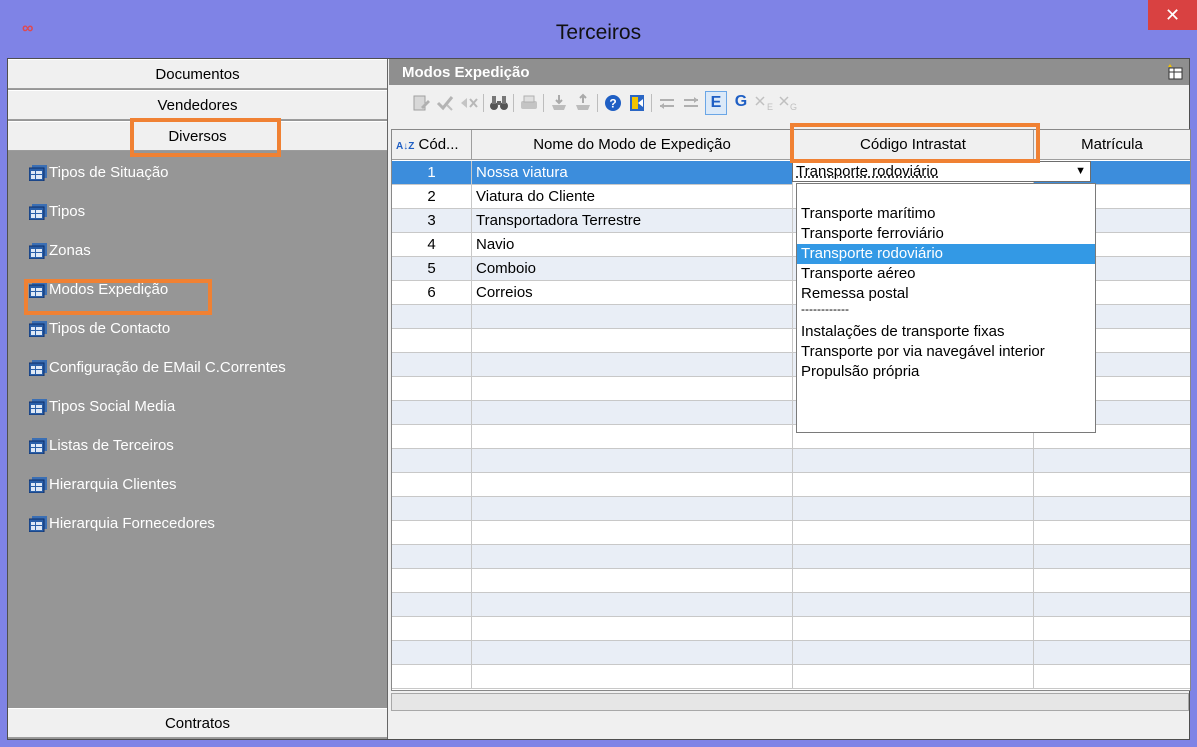  I want to click on nav-button-documentos: Documentos, so click(197, 74).